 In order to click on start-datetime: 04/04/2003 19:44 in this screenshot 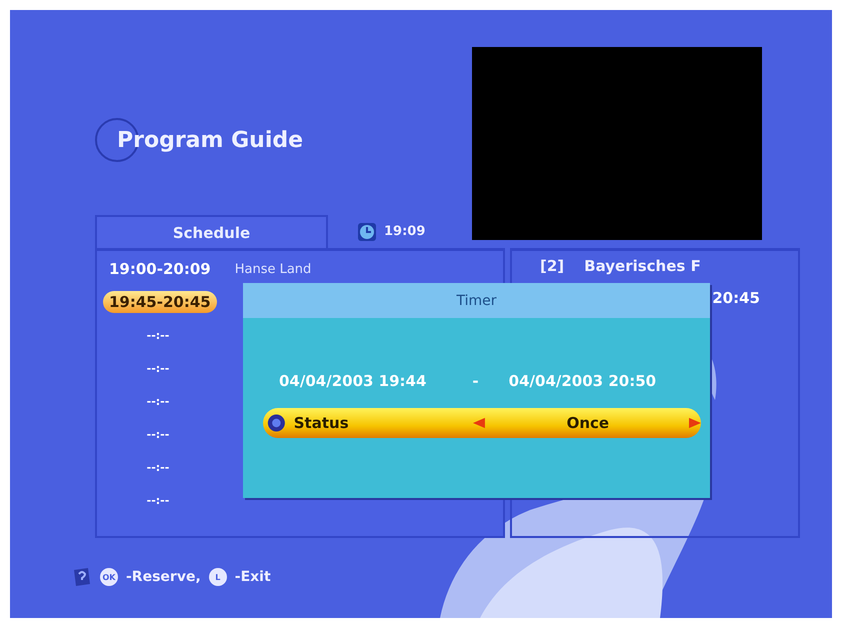, I will do `click(352, 381)`.